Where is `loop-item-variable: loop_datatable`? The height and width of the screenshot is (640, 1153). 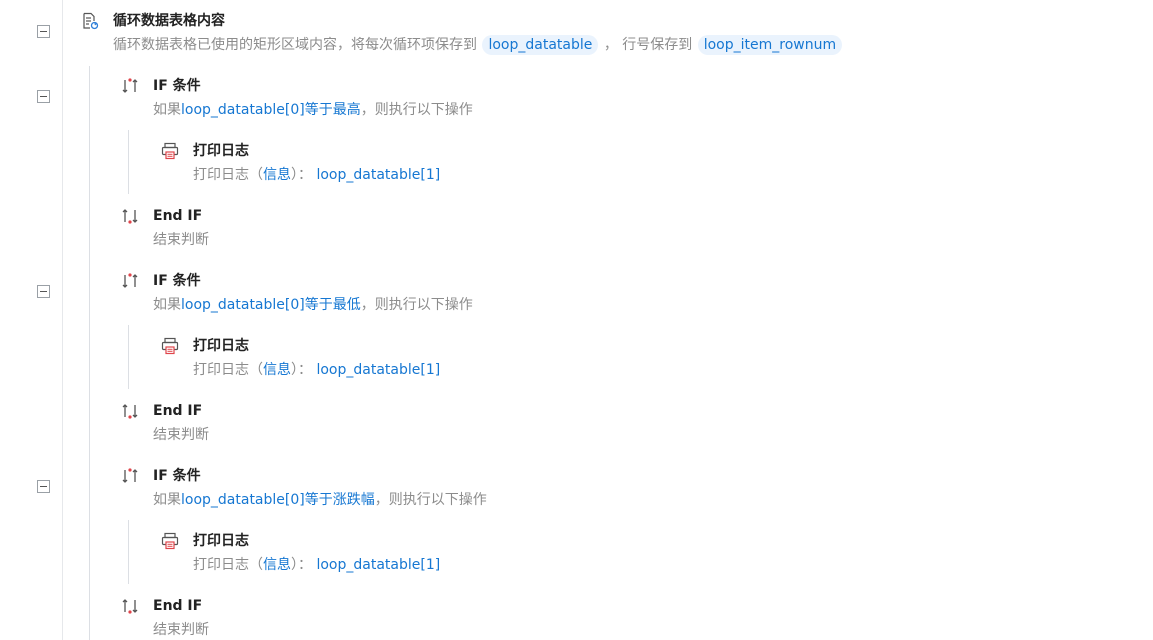
loop-item-variable: loop_datatable is located at coordinates (540, 45).